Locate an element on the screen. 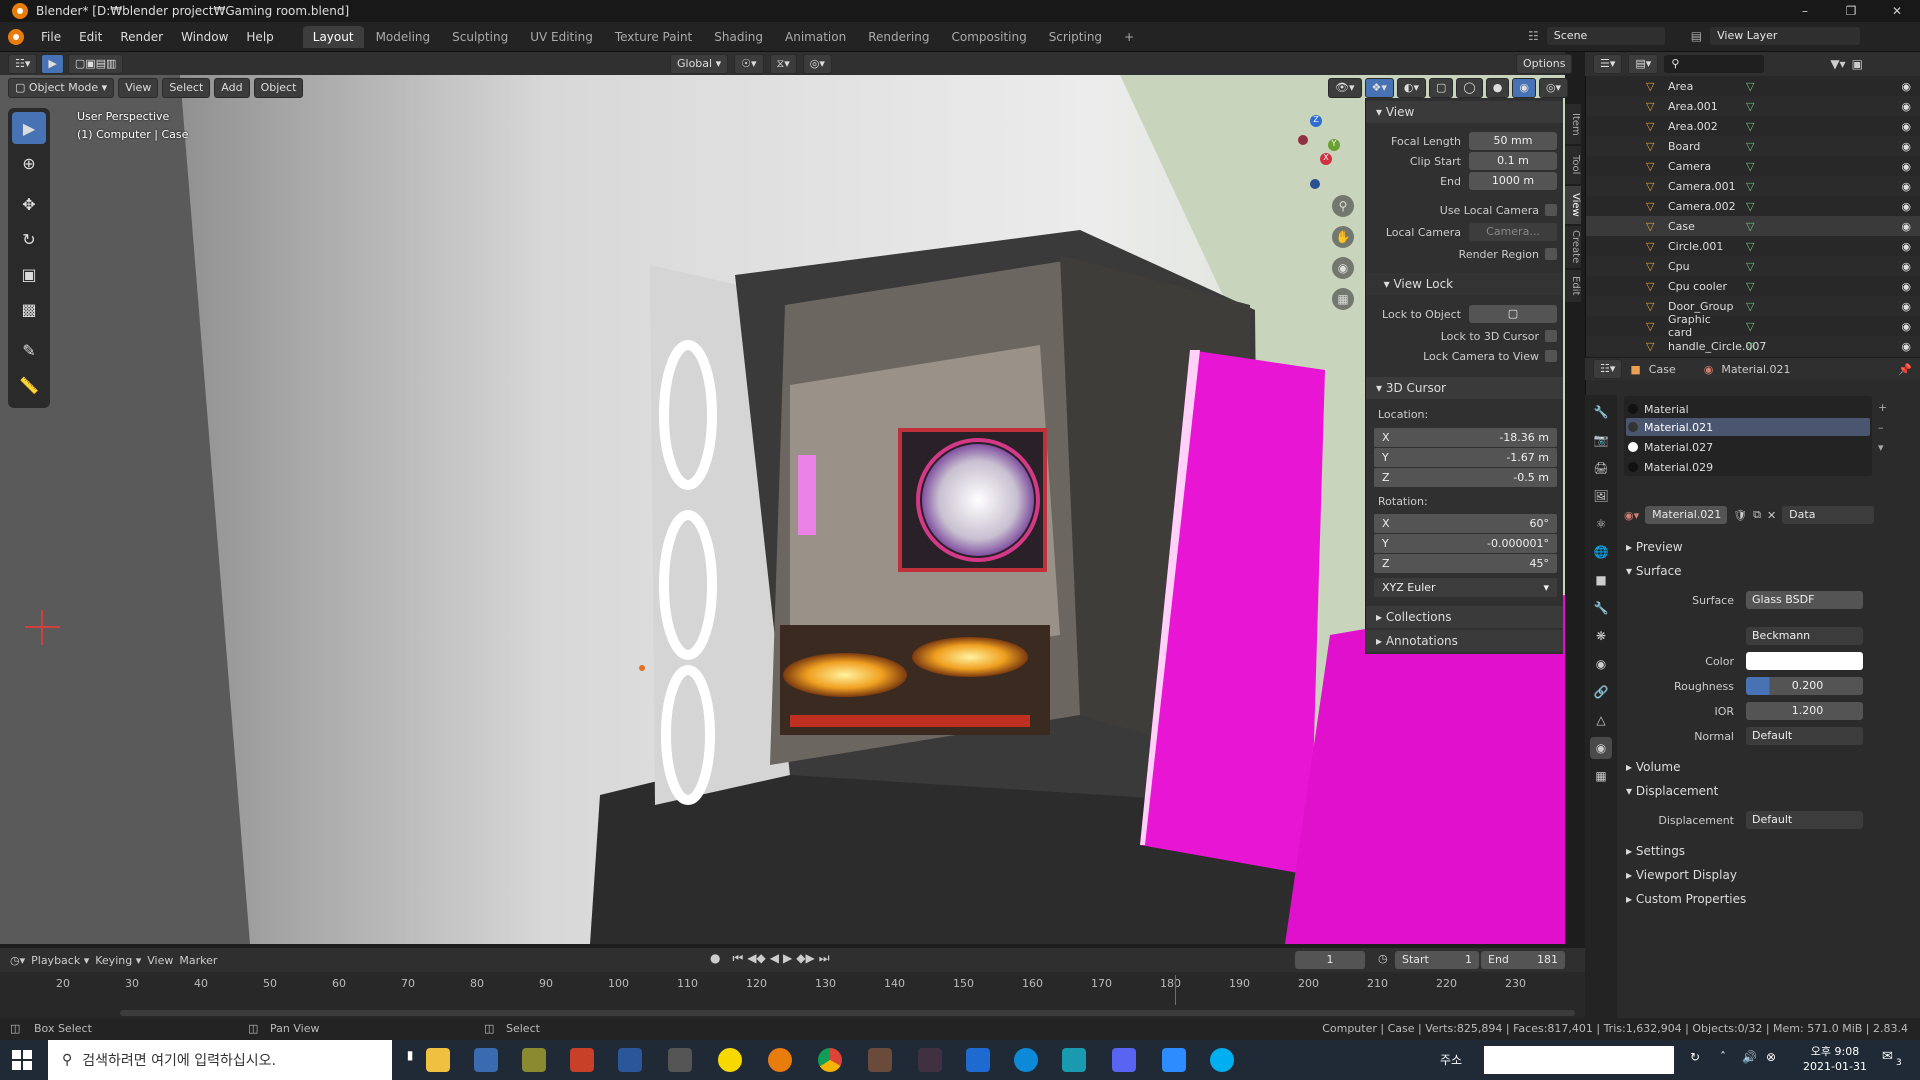 Image resolution: width=1920 pixels, height=1080 pixels. lock-camera-to-view-checkbox is located at coordinates (1551, 356).